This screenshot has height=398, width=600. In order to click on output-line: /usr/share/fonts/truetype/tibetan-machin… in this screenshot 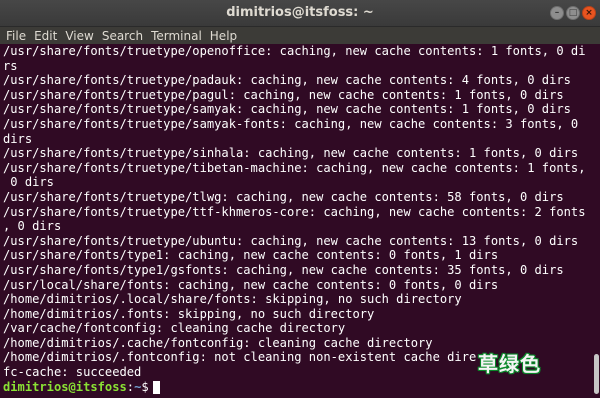, I will do `click(294, 167)`.